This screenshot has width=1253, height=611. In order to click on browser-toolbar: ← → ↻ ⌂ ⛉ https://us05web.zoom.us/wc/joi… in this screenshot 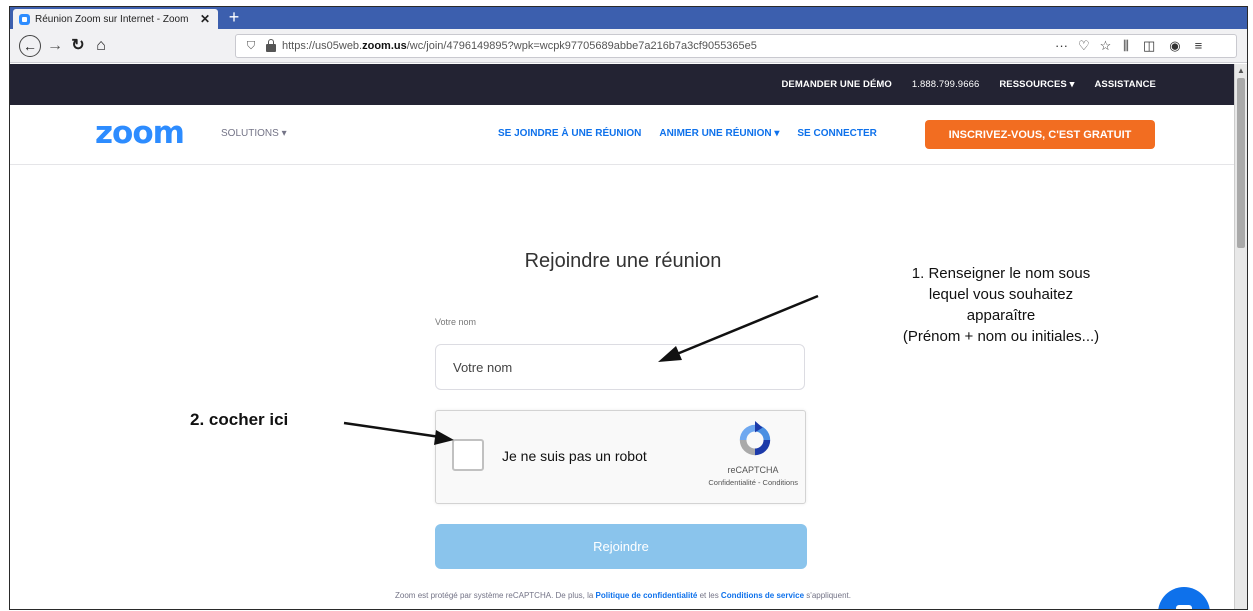, I will do `click(628, 46)`.